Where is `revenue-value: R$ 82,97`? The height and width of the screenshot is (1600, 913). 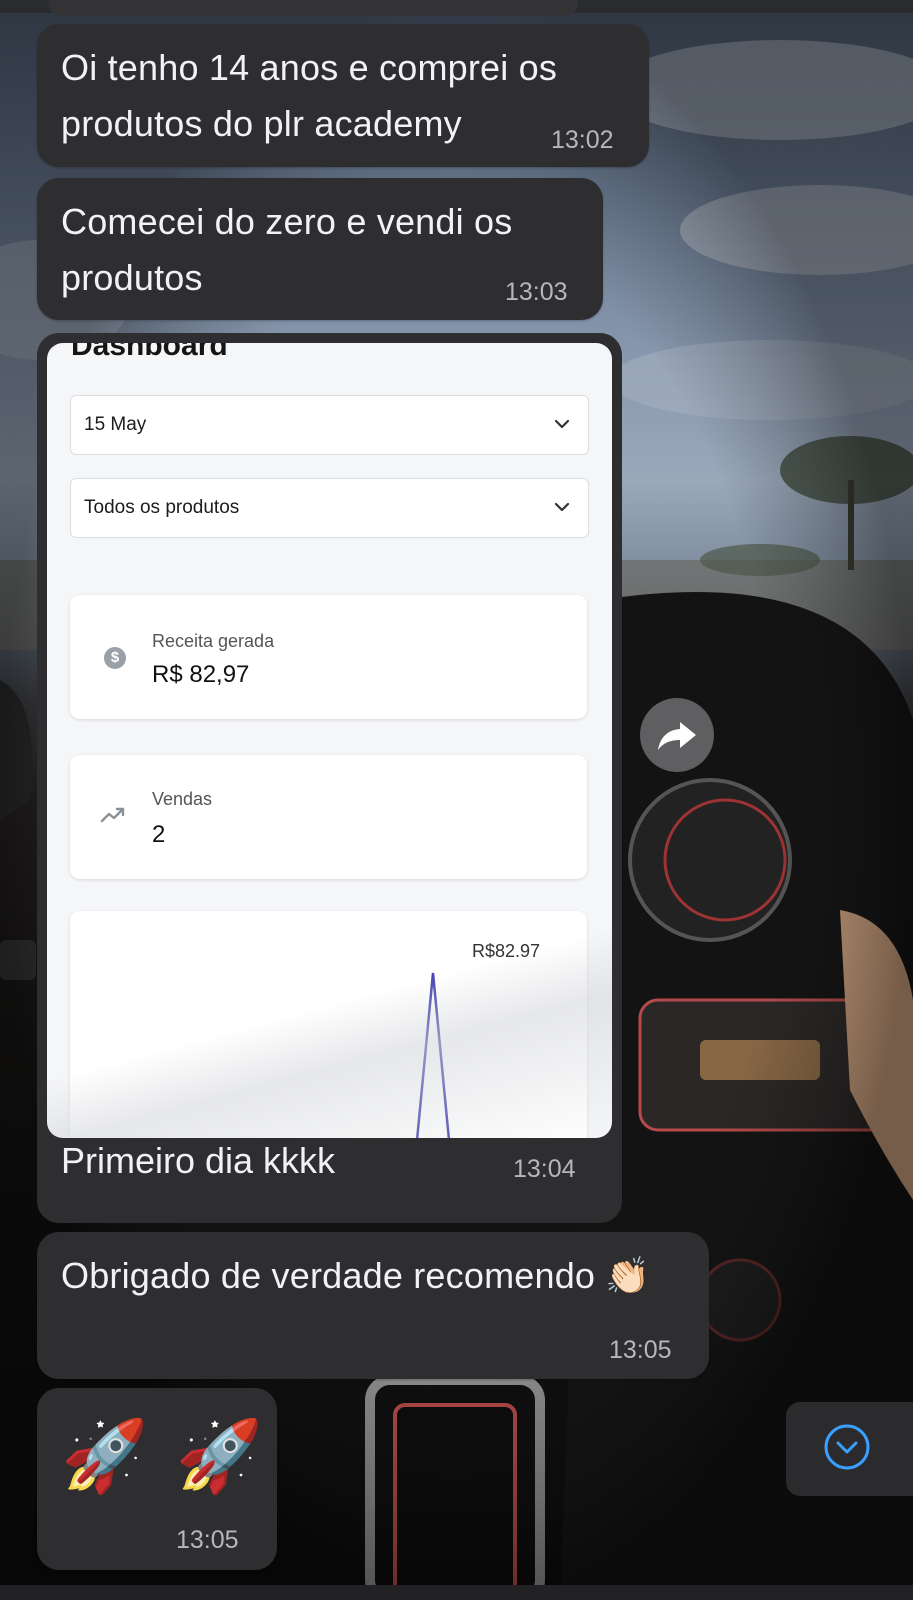 revenue-value: R$ 82,97 is located at coordinates (201, 674).